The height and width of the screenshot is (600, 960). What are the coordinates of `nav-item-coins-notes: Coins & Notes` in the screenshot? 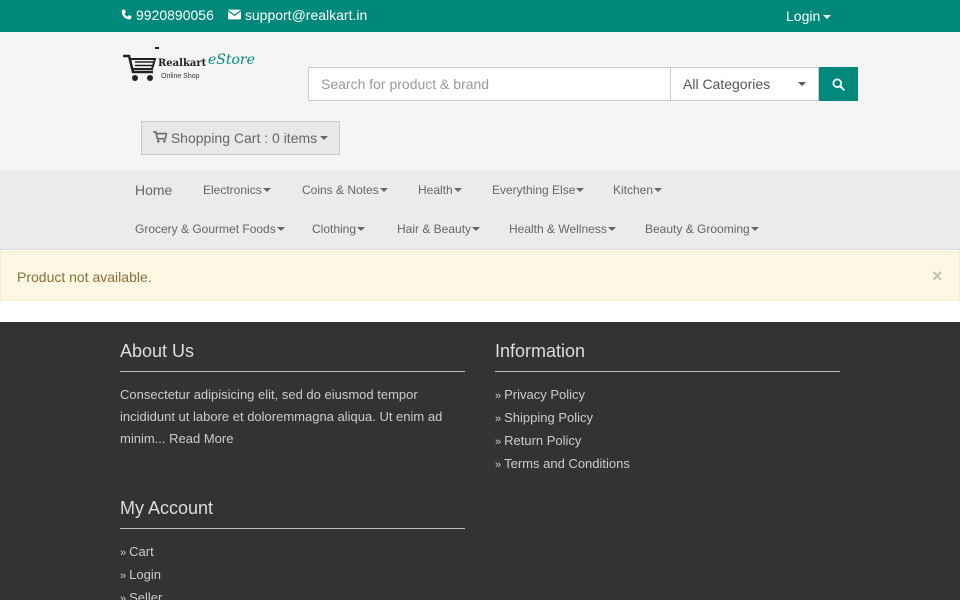 It's located at (345, 190).